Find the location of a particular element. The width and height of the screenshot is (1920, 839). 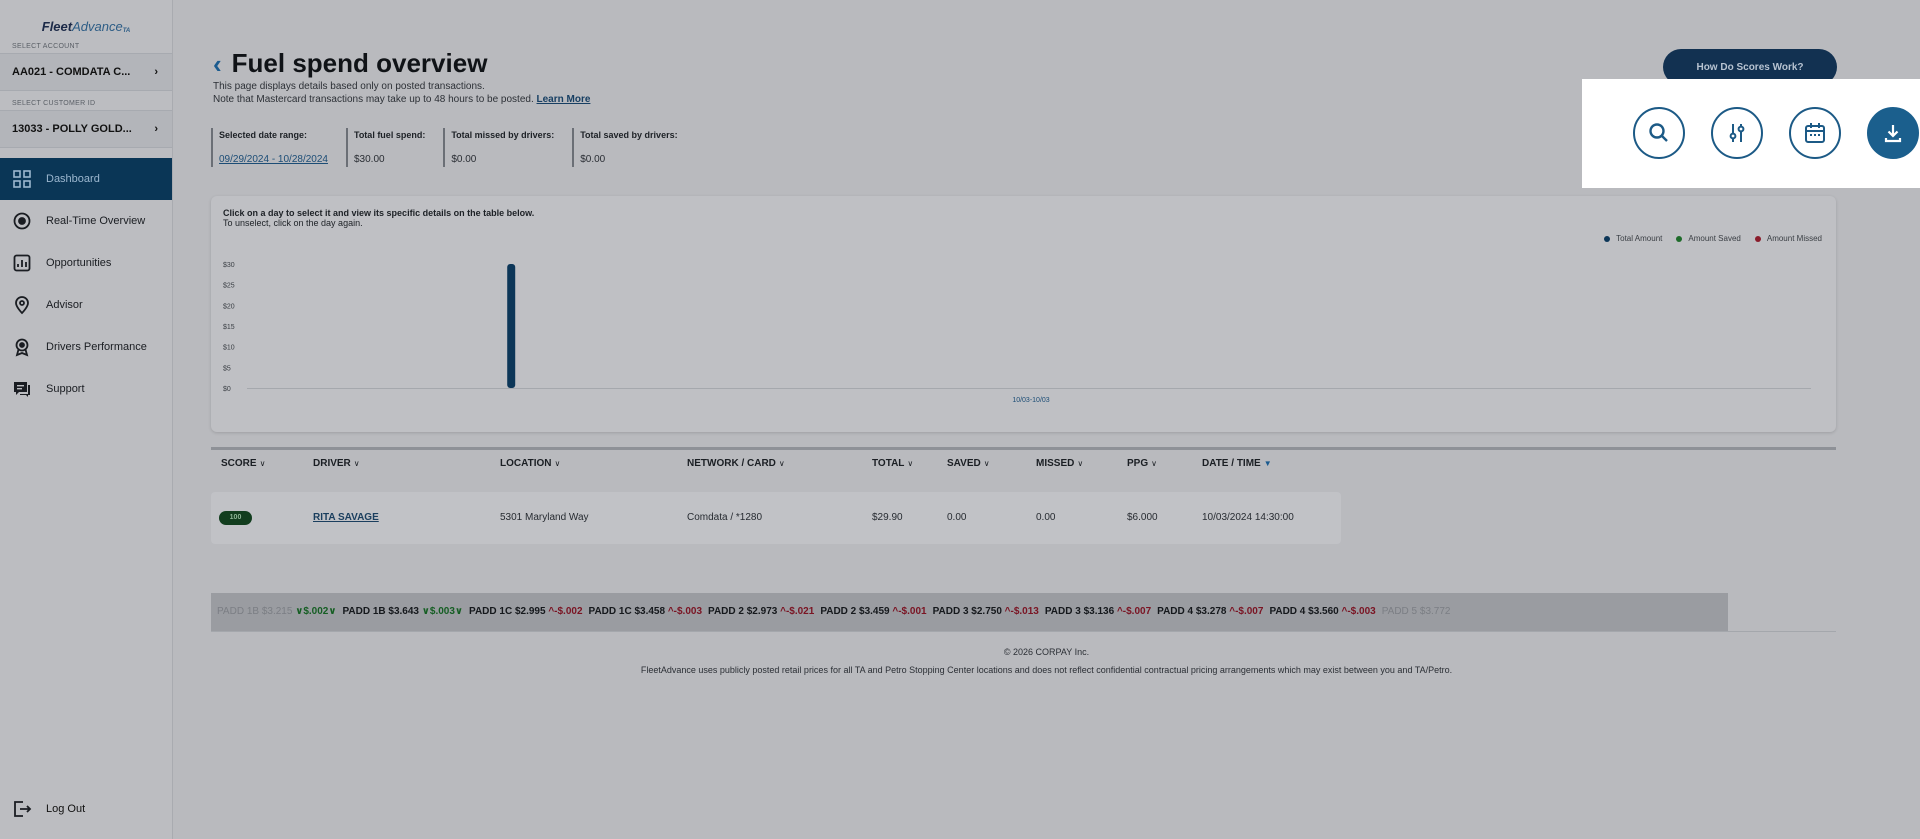

chevron-right-icon: › is located at coordinates (156, 129).